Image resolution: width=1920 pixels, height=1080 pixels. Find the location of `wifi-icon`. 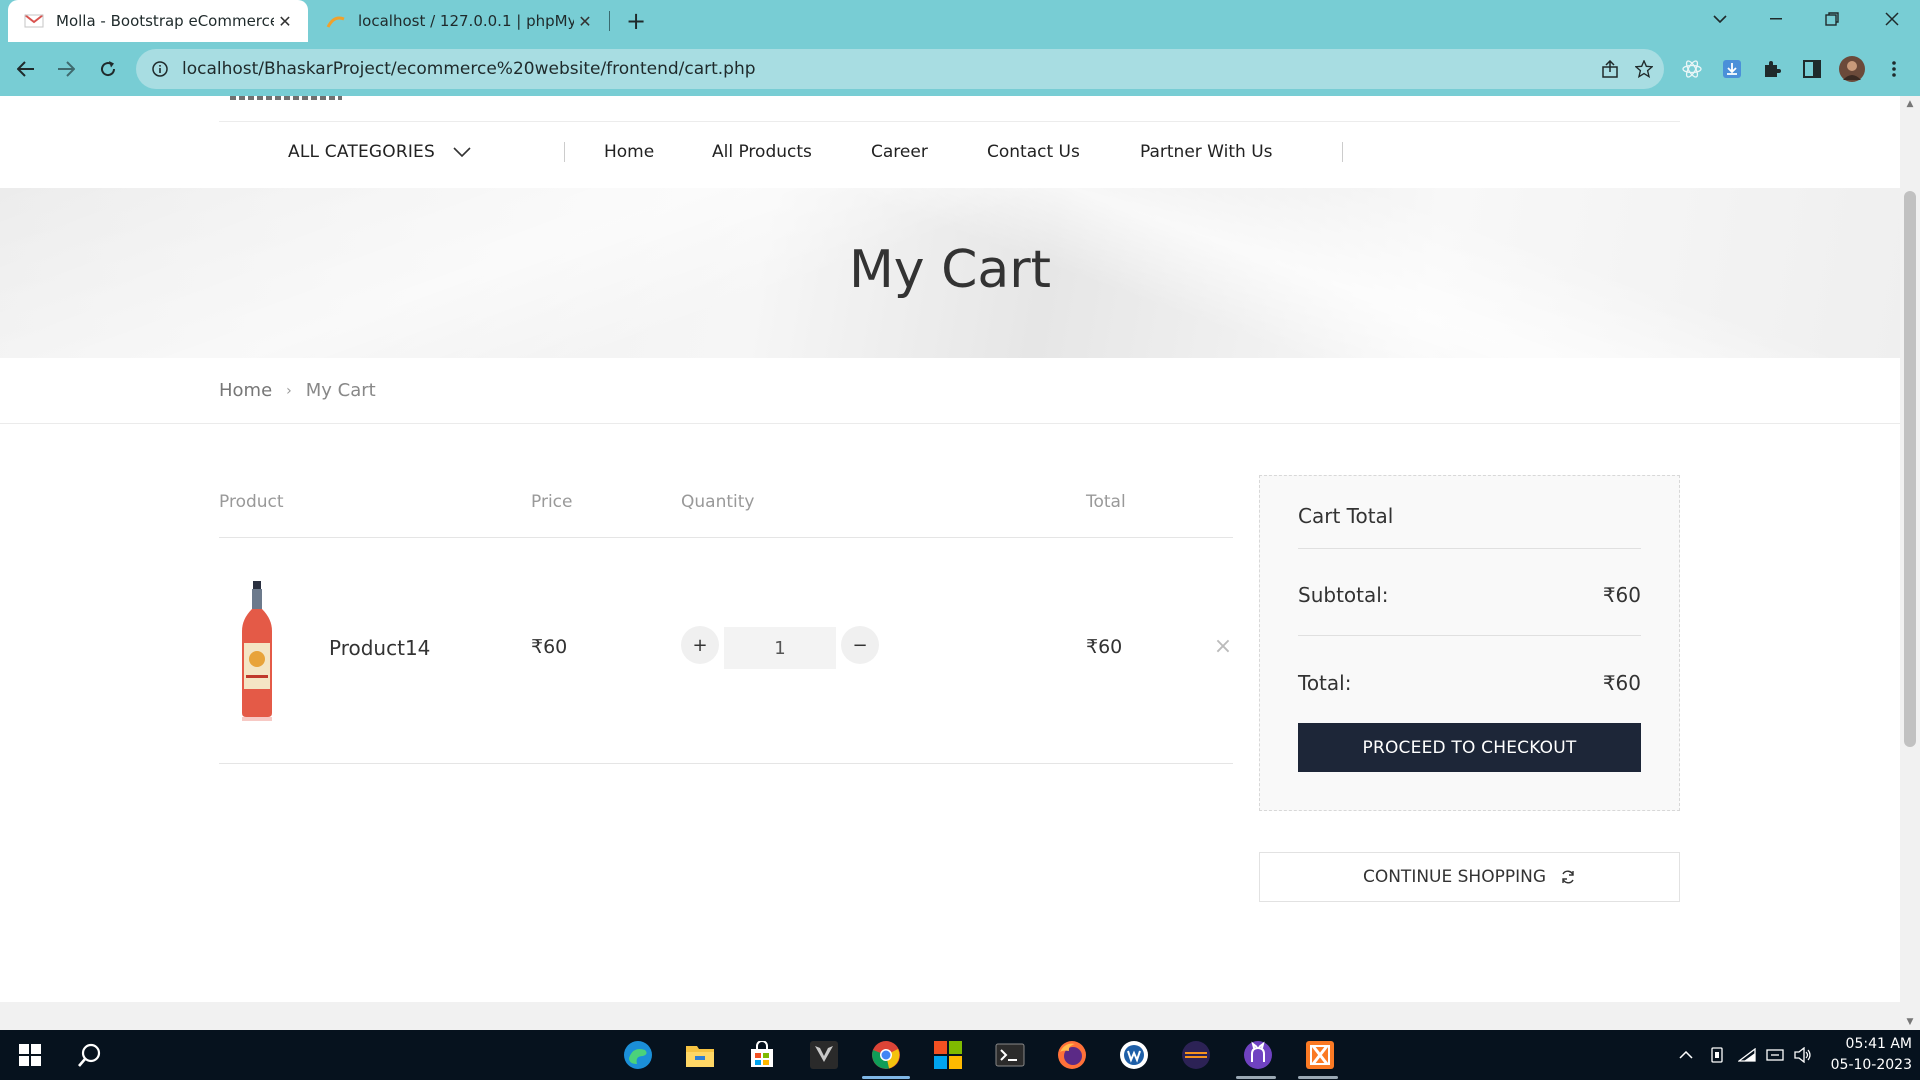

wifi-icon is located at coordinates (1747, 1055).